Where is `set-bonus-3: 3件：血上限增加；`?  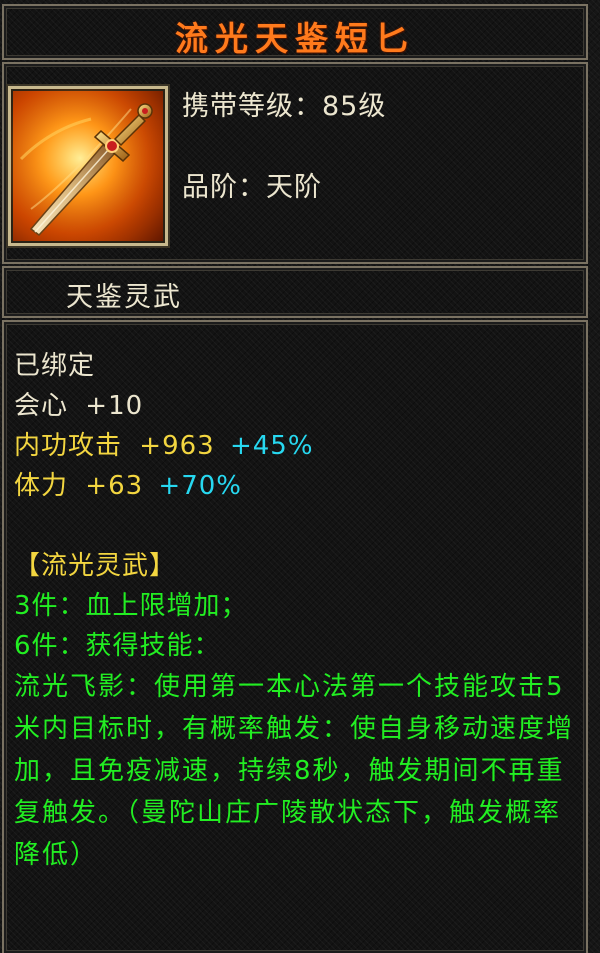
set-bonus-3: 3件：血上限增加； is located at coordinates (131, 606).